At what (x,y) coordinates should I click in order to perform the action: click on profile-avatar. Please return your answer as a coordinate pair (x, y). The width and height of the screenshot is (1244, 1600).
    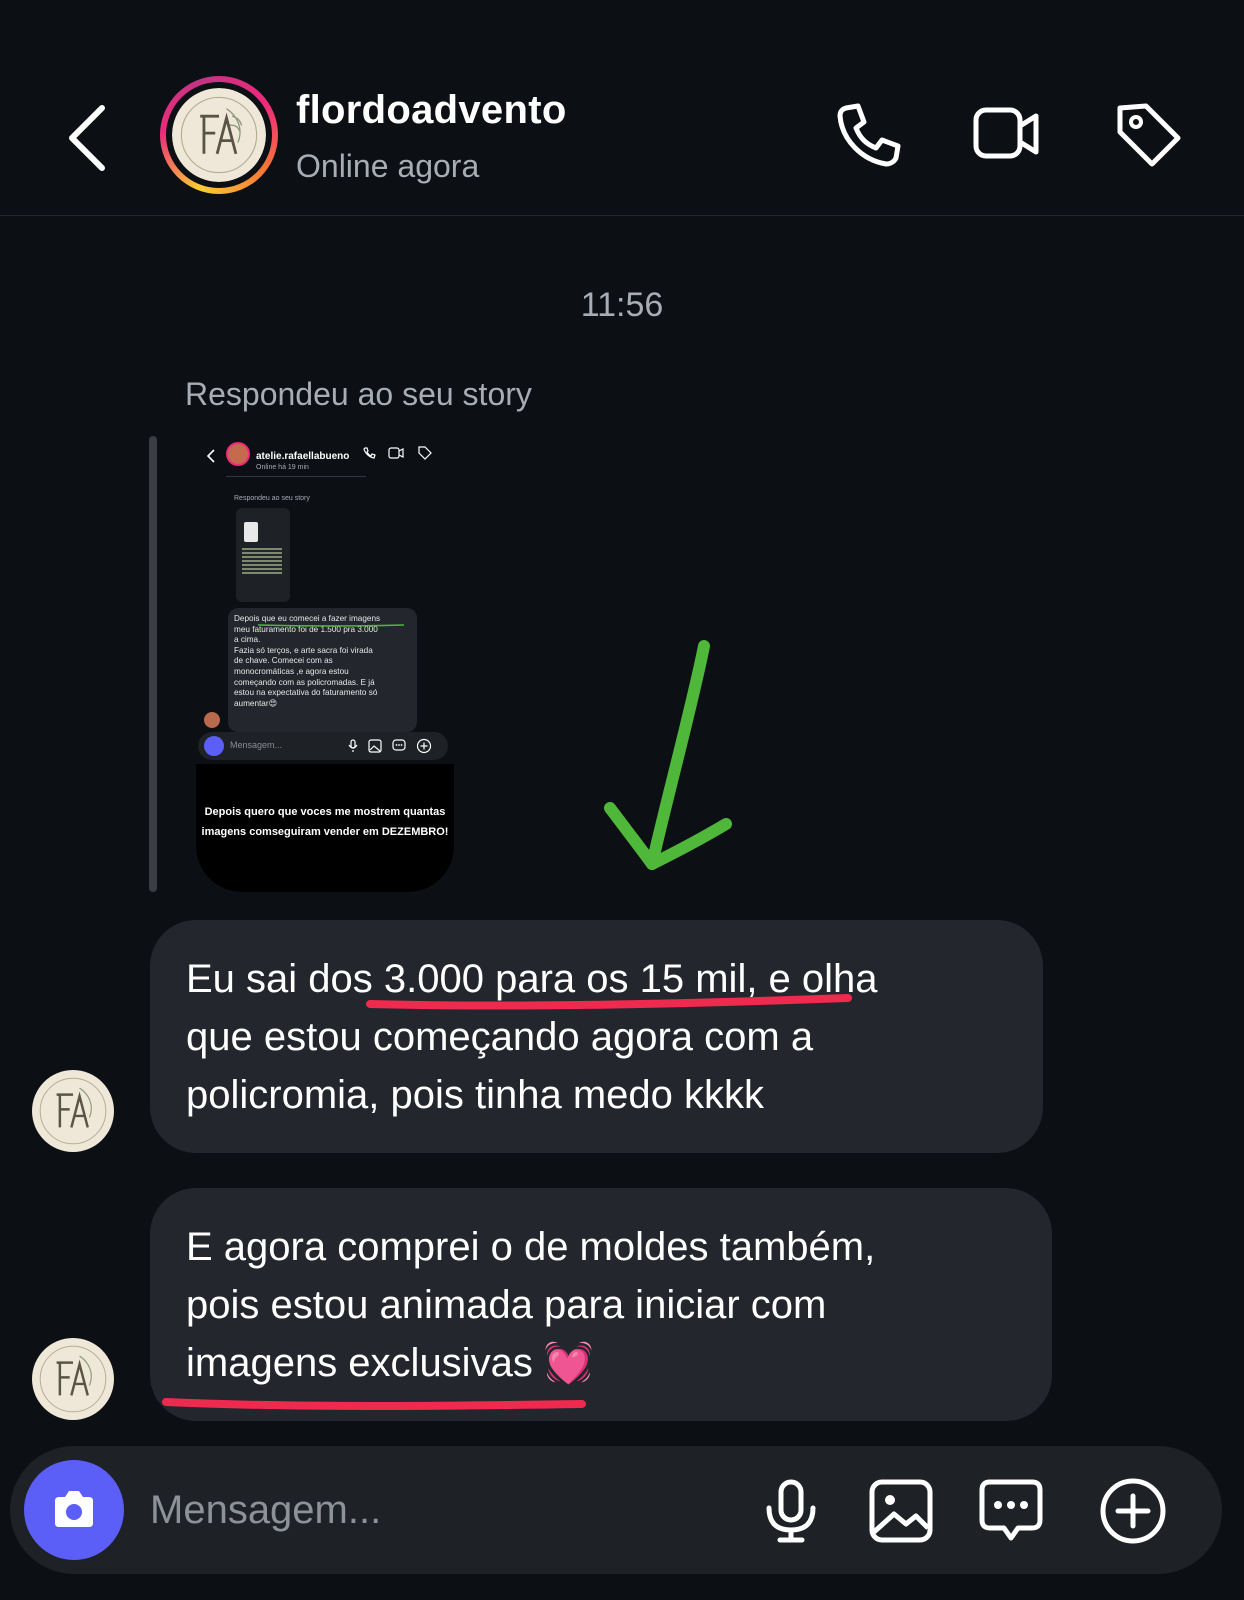
    Looking at the image, I should click on (219, 135).